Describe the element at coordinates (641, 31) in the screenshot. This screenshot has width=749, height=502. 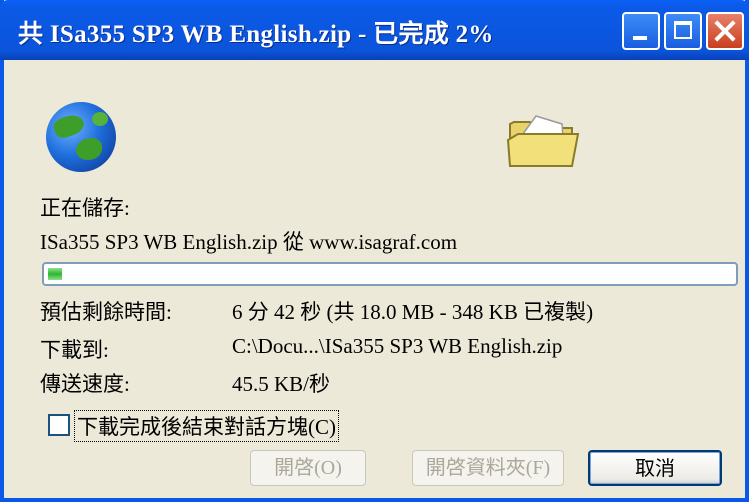
I see `minimize-button` at that location.